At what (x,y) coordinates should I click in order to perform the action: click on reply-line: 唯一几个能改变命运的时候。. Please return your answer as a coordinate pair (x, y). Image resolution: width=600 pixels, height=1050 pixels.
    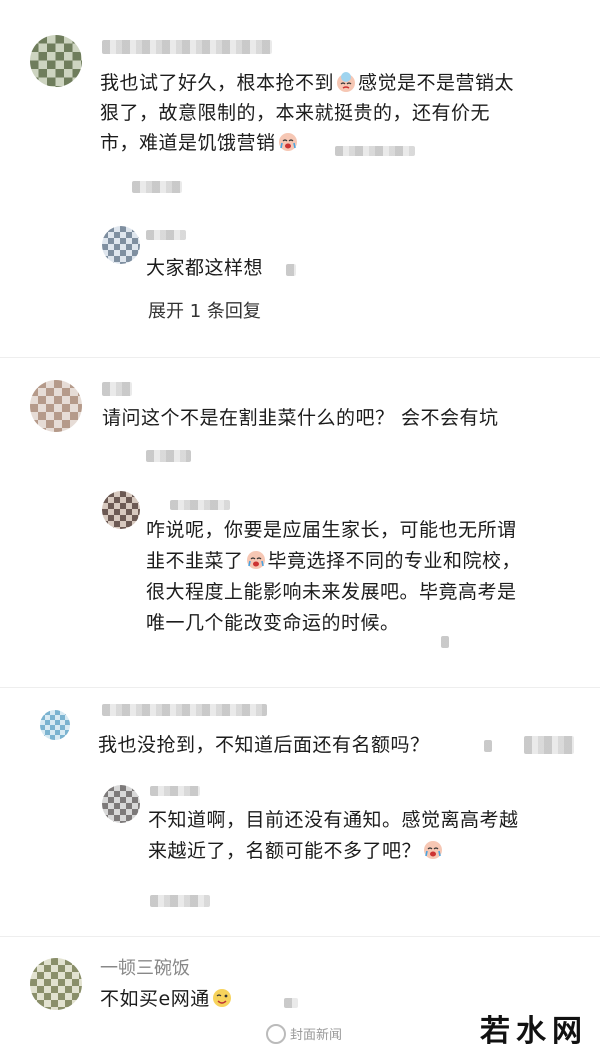
    Looking at the image, I should click on (273, 623).